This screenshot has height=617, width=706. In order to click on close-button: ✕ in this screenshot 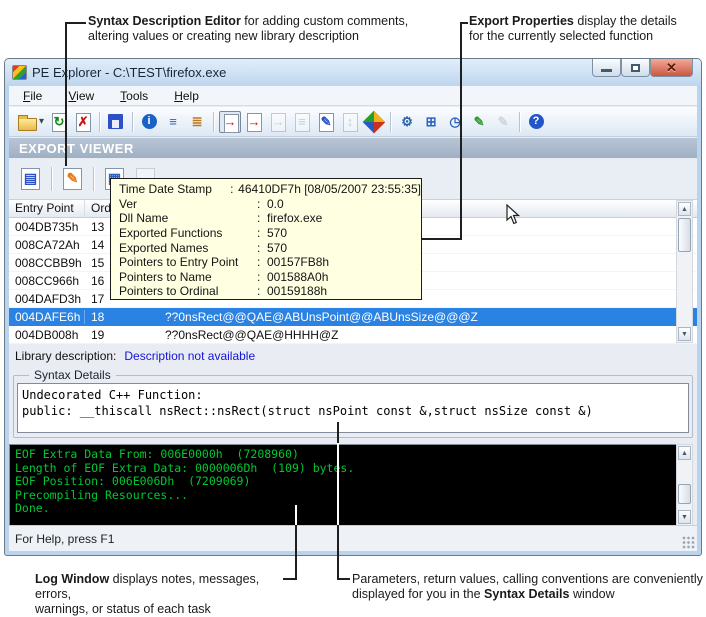, I will do `click(671, 68)`.